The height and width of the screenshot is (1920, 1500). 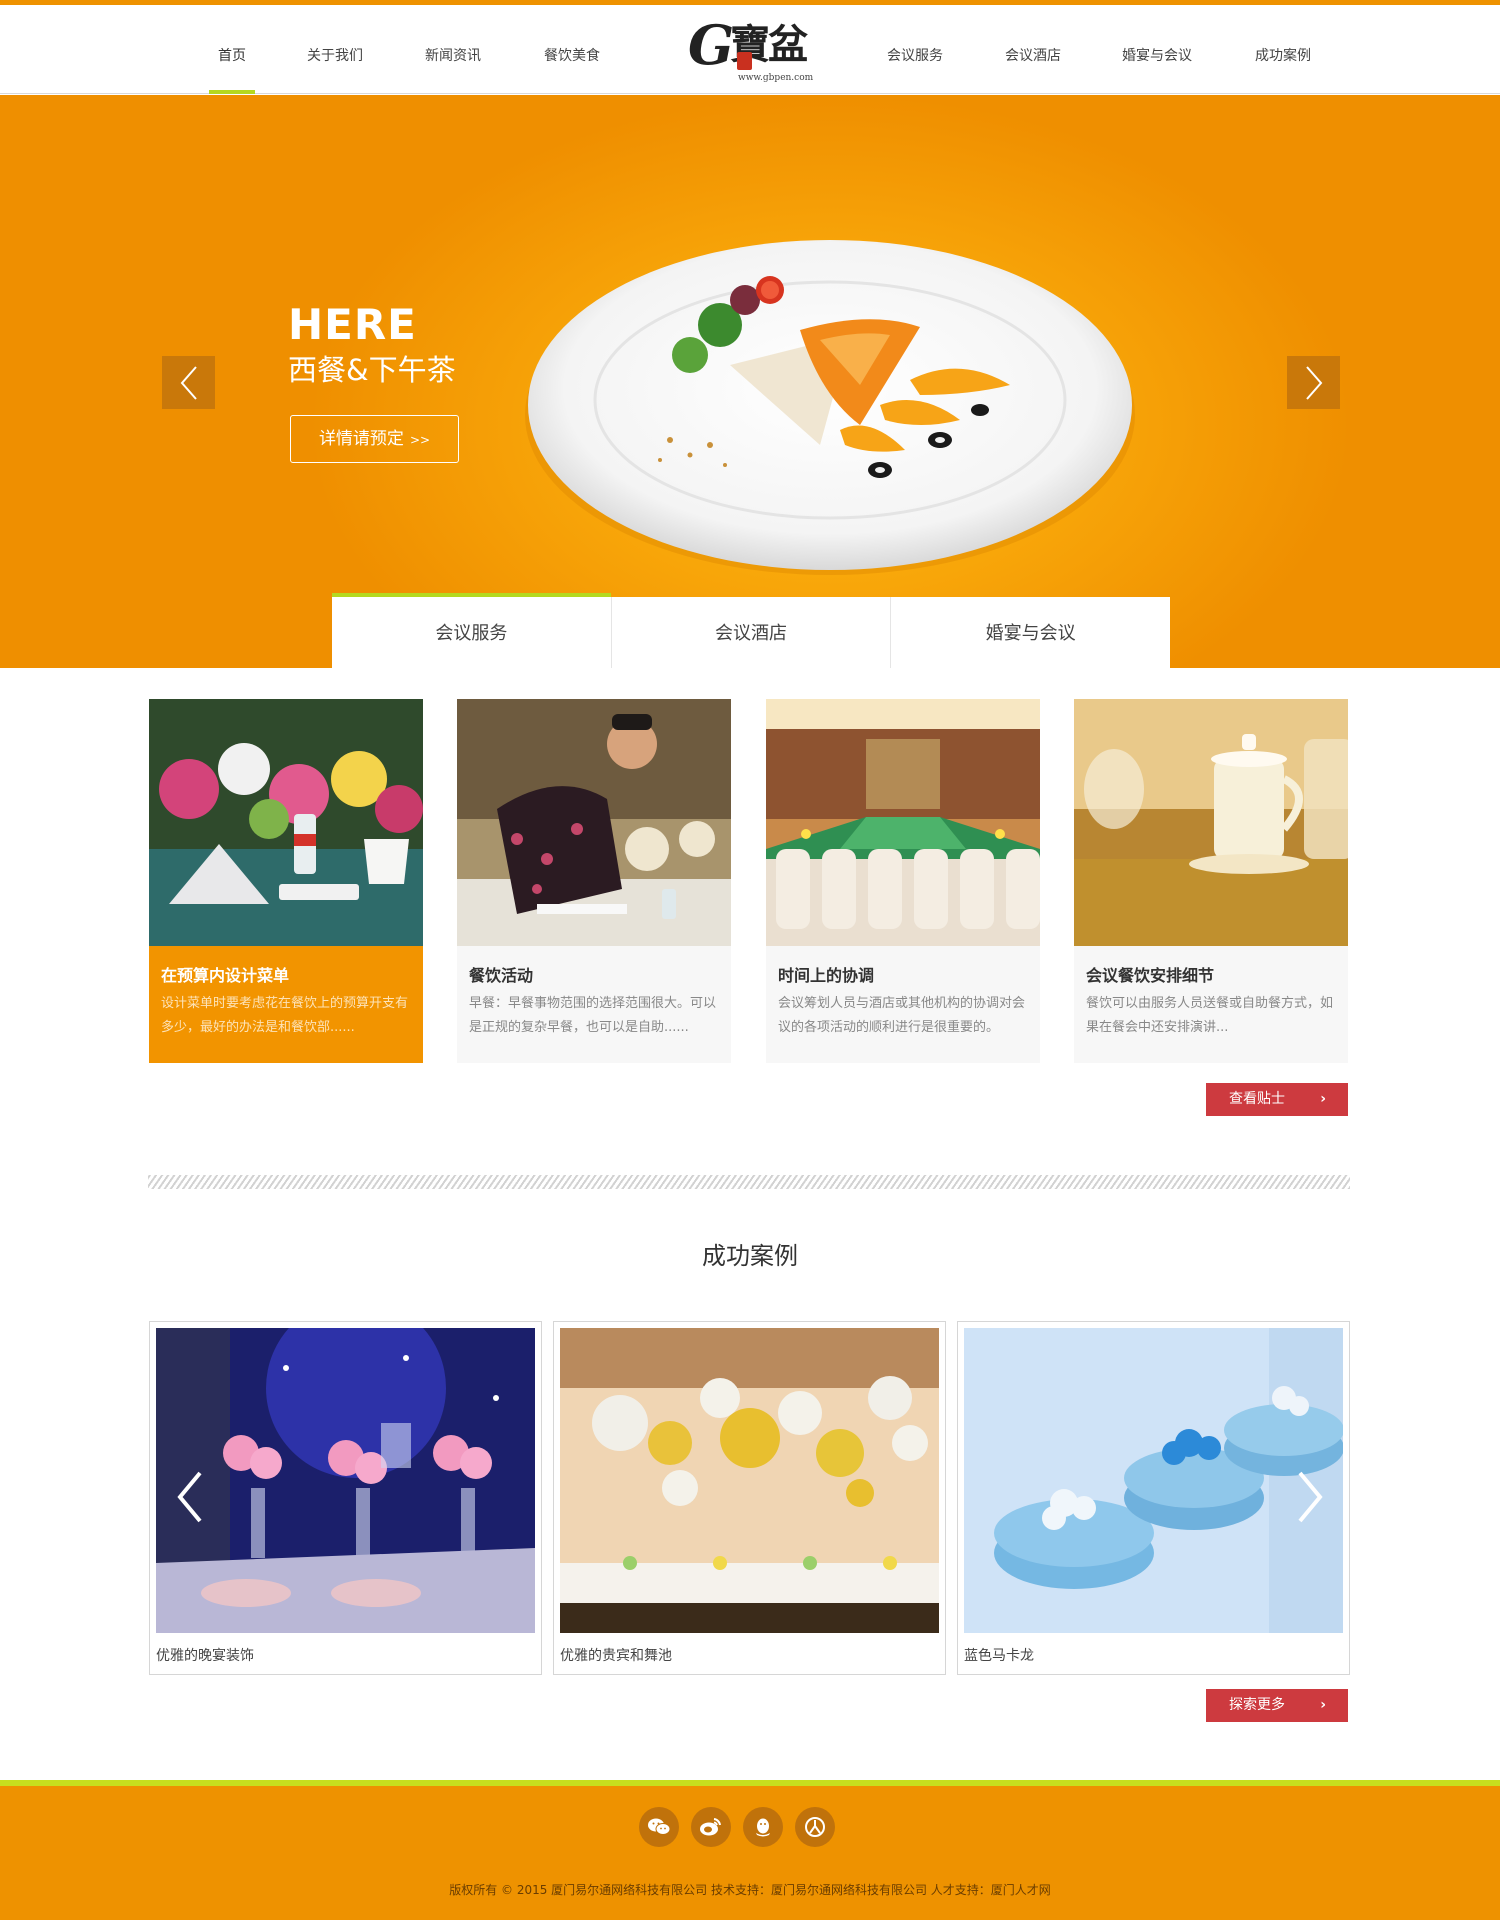 What do you see at coordinates (903, 822) in the screenshot?
I see `tip-image-conference-room` at bounding box center [903, 822].